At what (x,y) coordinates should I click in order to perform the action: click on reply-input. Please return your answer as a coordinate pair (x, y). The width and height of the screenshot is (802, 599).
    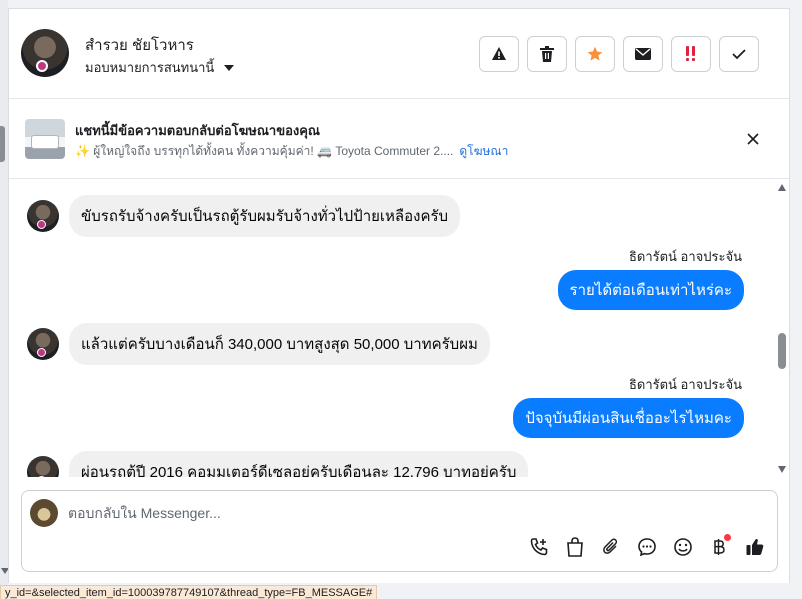
    Looking at the image, I should click on (393, 513).